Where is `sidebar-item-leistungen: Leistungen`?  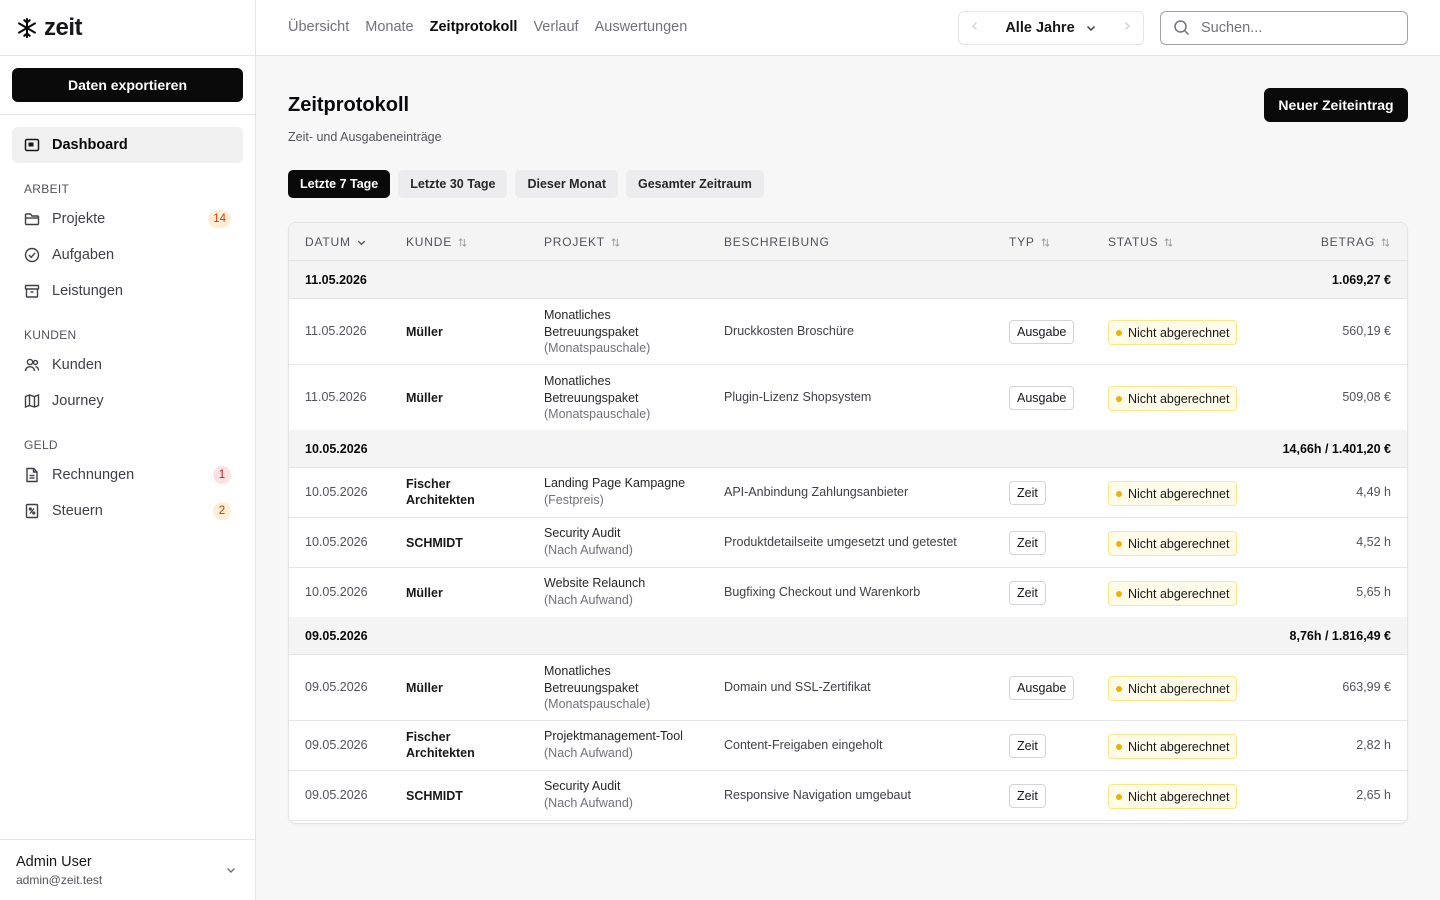
sidebar-item-leistungen: Leistungen is located at coordinates (127, 291).